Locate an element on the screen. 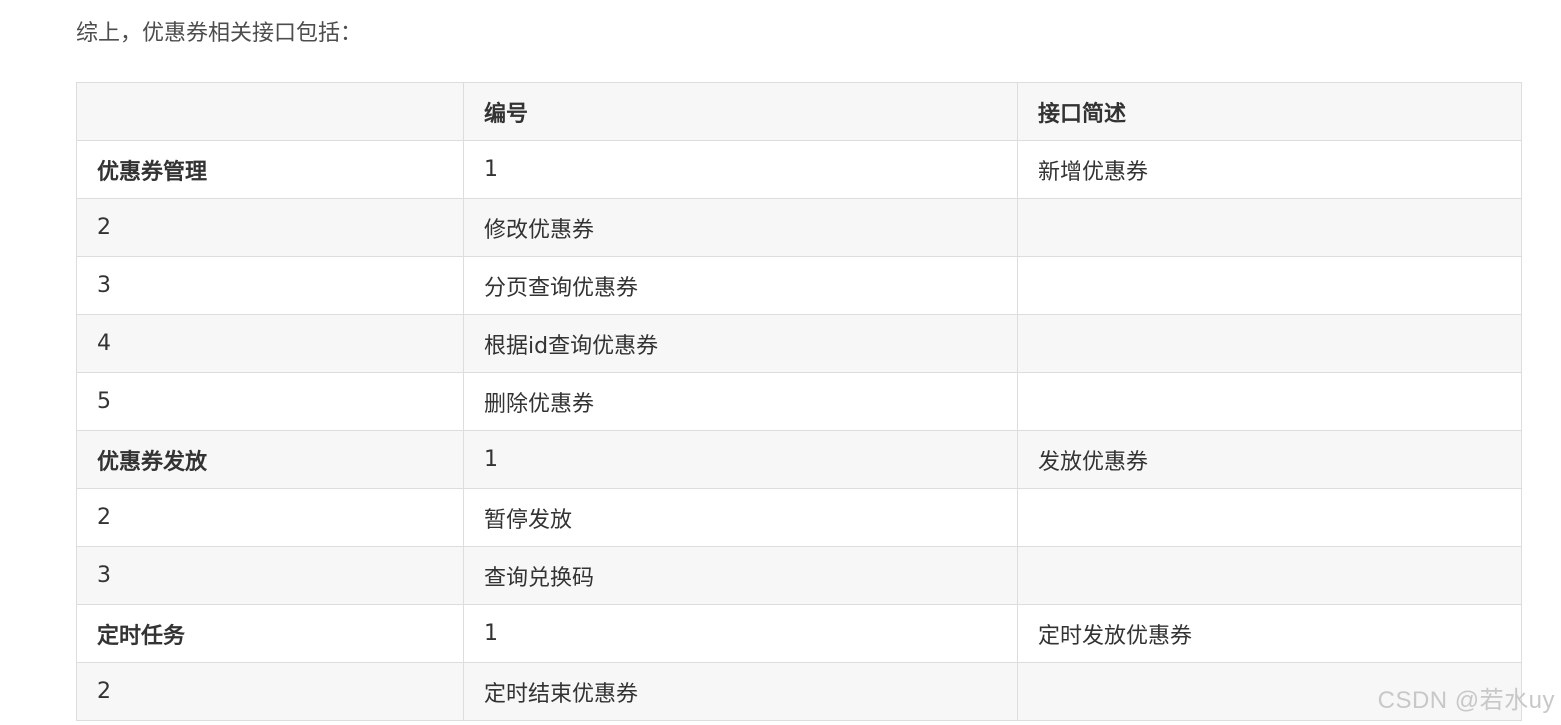  table-cell: 定时结束优惠券 is located at coordinates (740, 691).